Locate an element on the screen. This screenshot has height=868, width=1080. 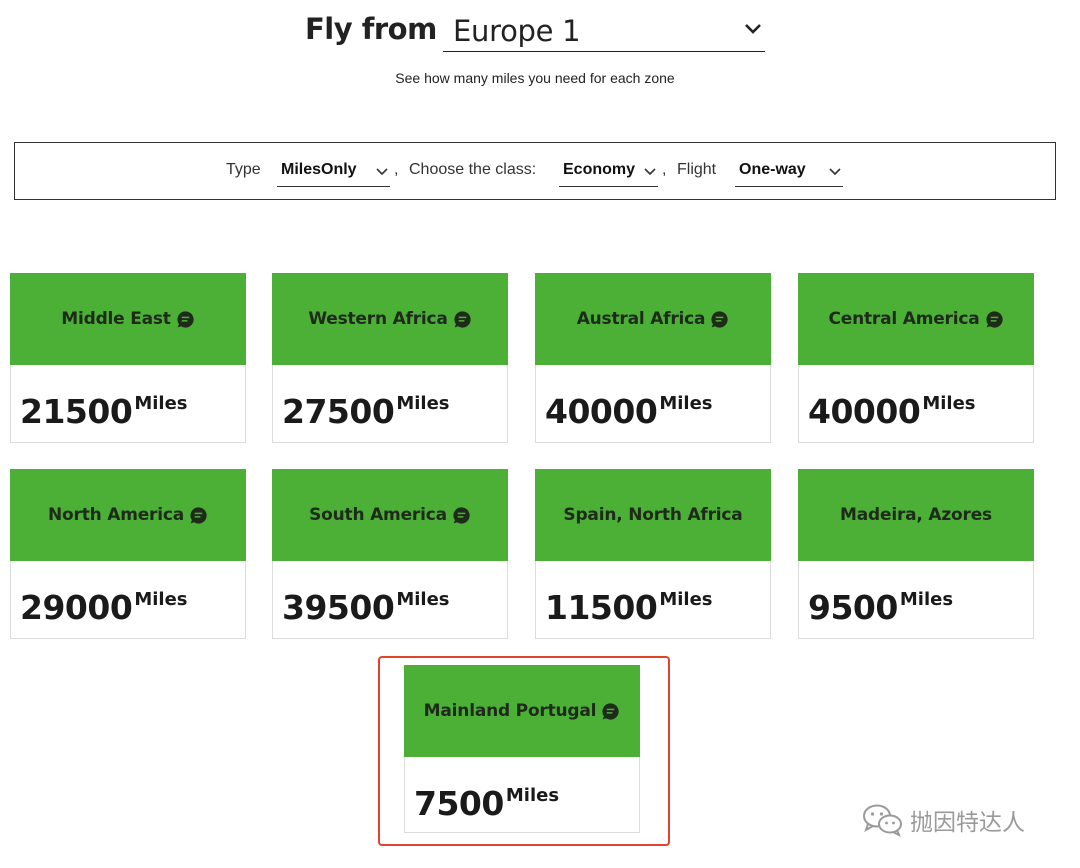
zone-card-header: Central America is located at coordinates (916, 319).